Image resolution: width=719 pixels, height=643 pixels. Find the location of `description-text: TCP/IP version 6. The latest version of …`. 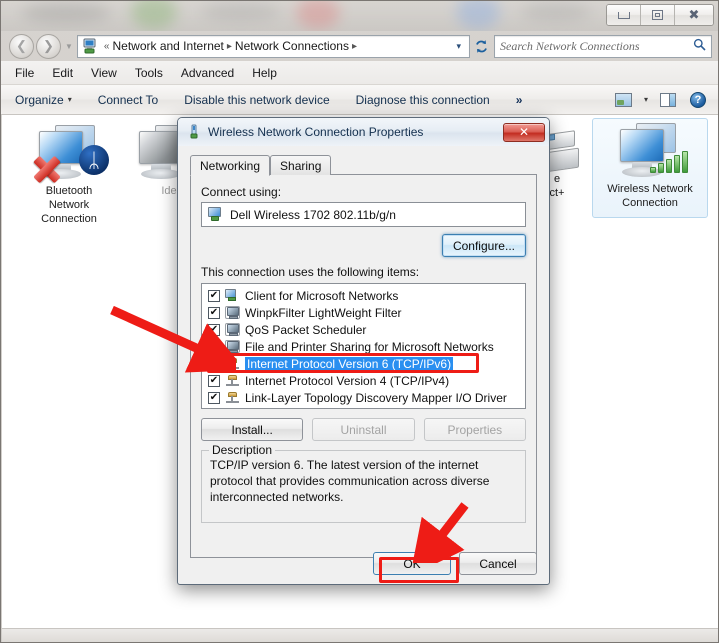

description-text: TCP/IP version 6. The latest version of … is located at coordinates (350, 481).